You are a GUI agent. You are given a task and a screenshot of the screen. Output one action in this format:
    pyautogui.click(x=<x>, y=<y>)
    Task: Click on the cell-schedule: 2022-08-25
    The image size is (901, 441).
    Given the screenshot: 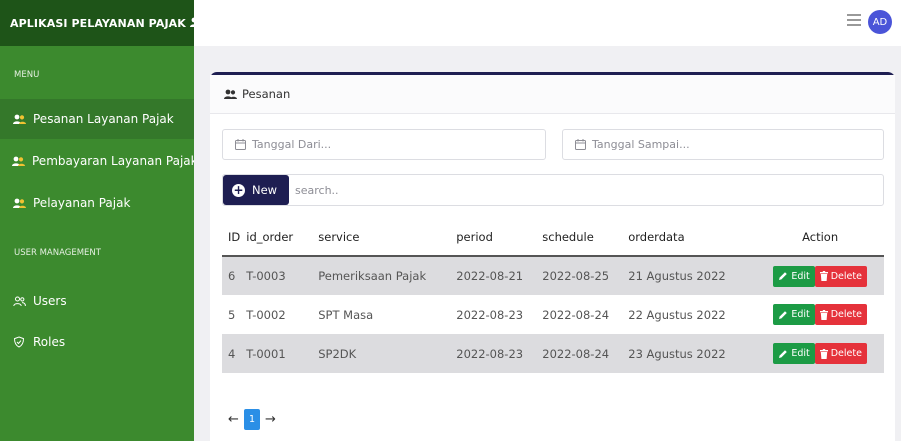 What is the action you would take?
    pyautogui.click(x=579, y=275)
    